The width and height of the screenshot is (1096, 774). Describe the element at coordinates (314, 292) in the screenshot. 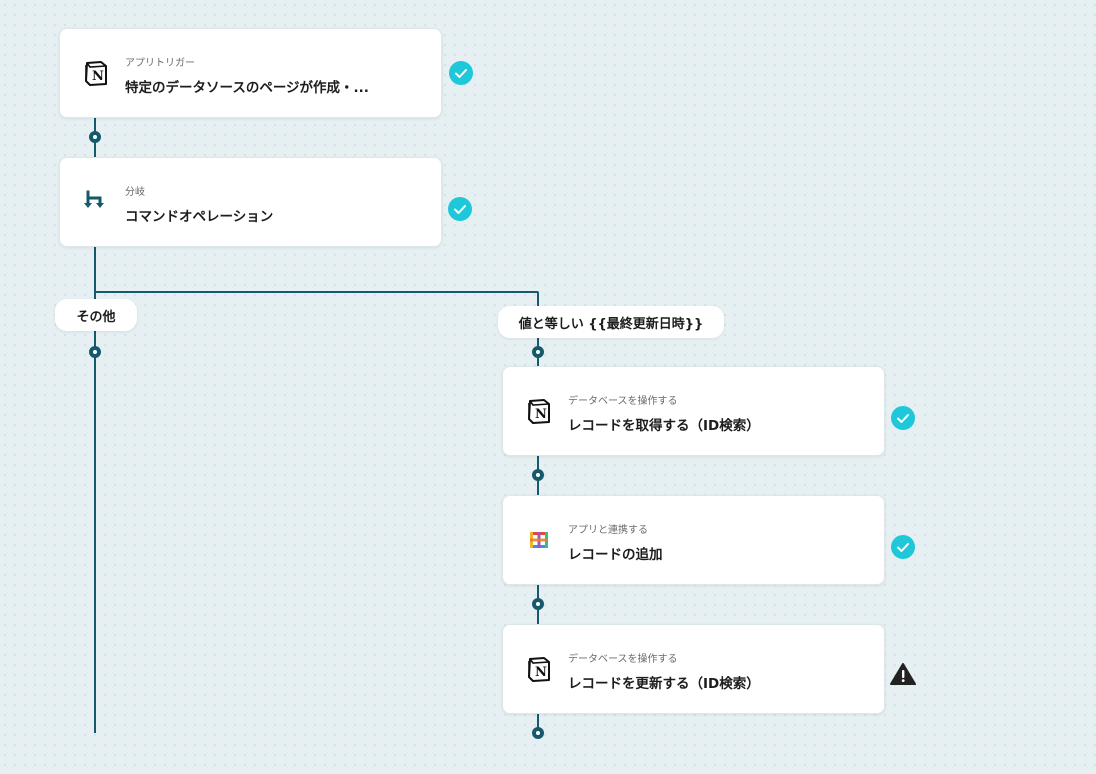

I see `connector-line` at that location.